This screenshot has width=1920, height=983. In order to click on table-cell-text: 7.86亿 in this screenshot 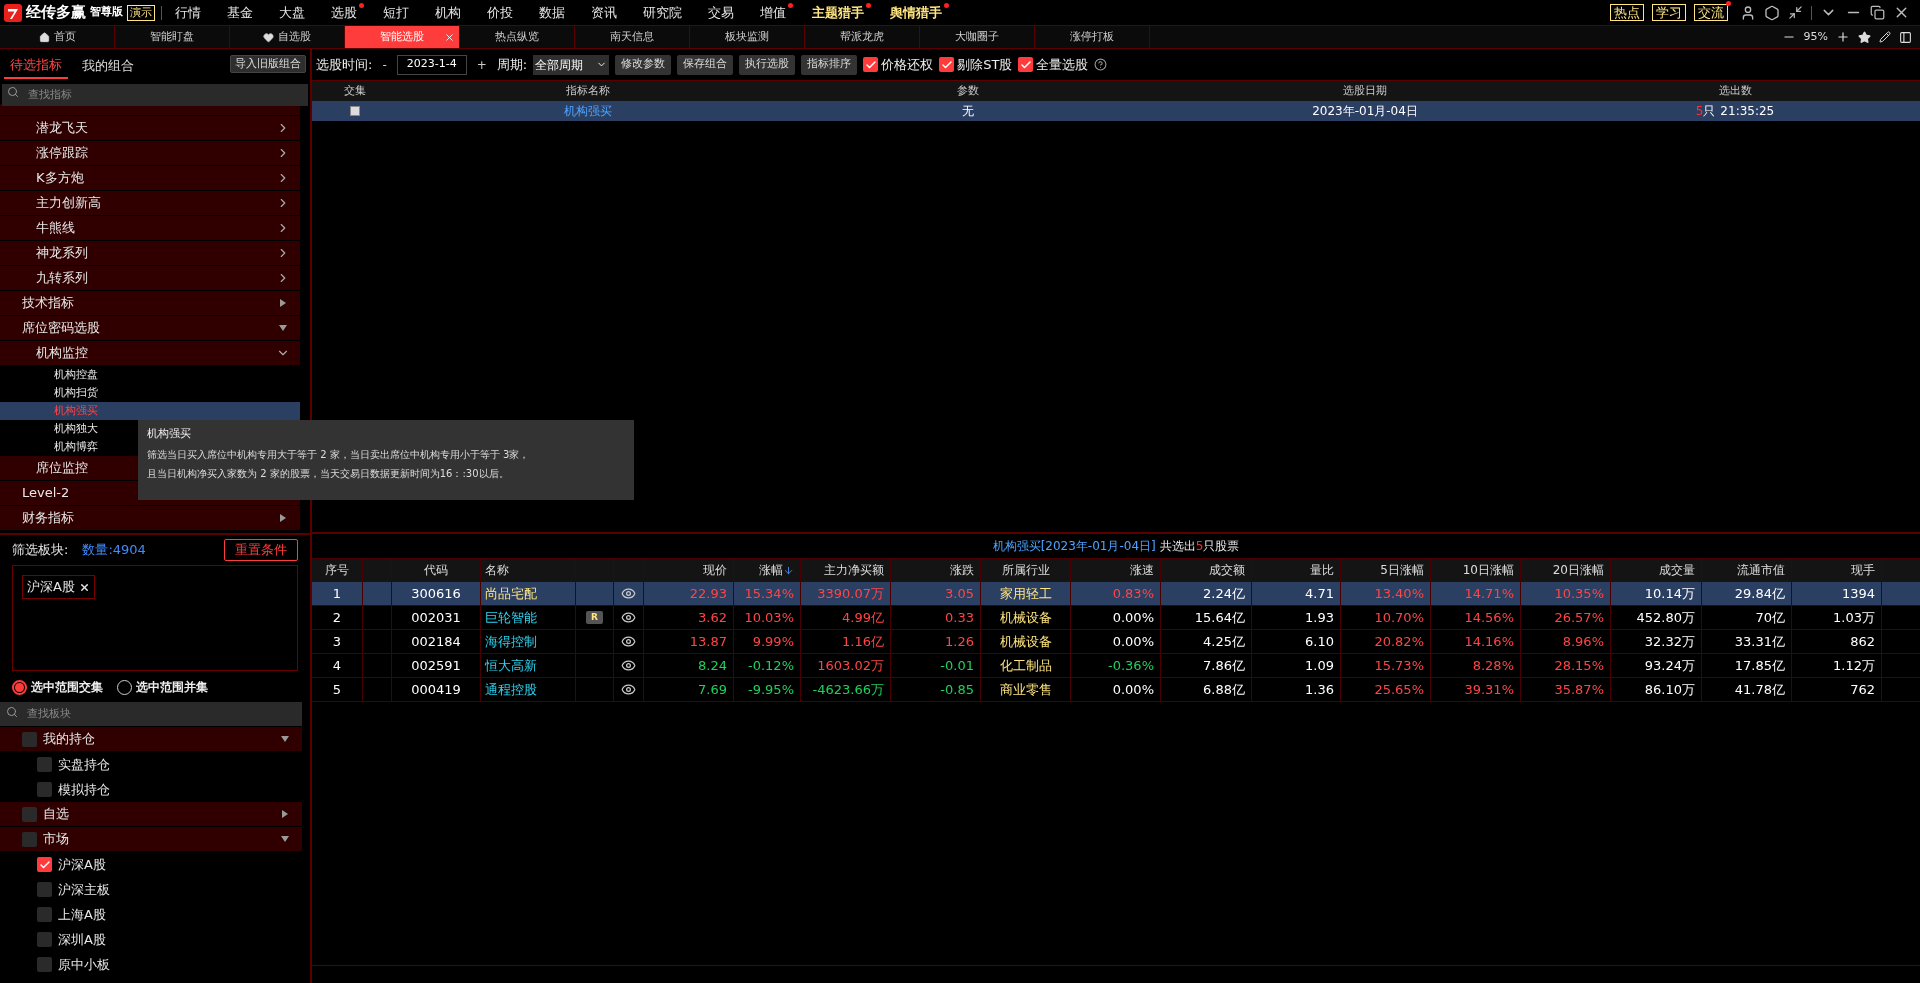, I will do `click(1224, 665)`.